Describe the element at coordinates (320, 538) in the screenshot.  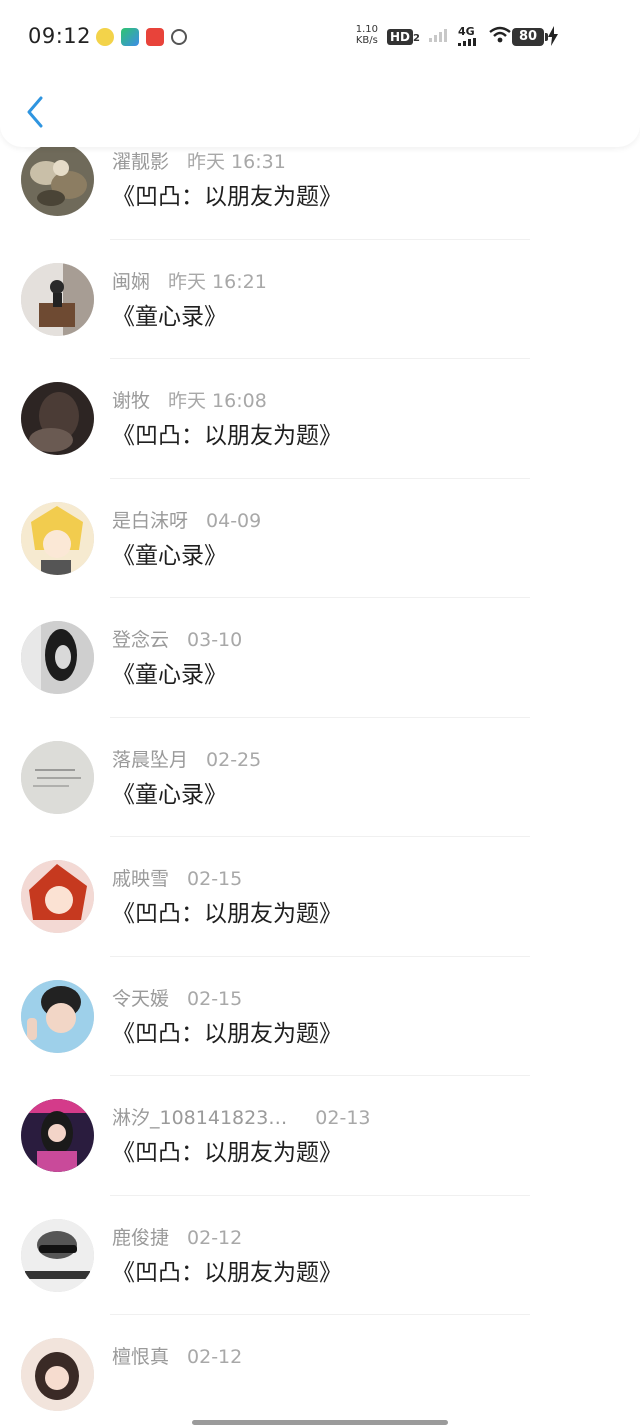
I see `list-item: 是白沫呀 04-09 《童心录》` at that location.